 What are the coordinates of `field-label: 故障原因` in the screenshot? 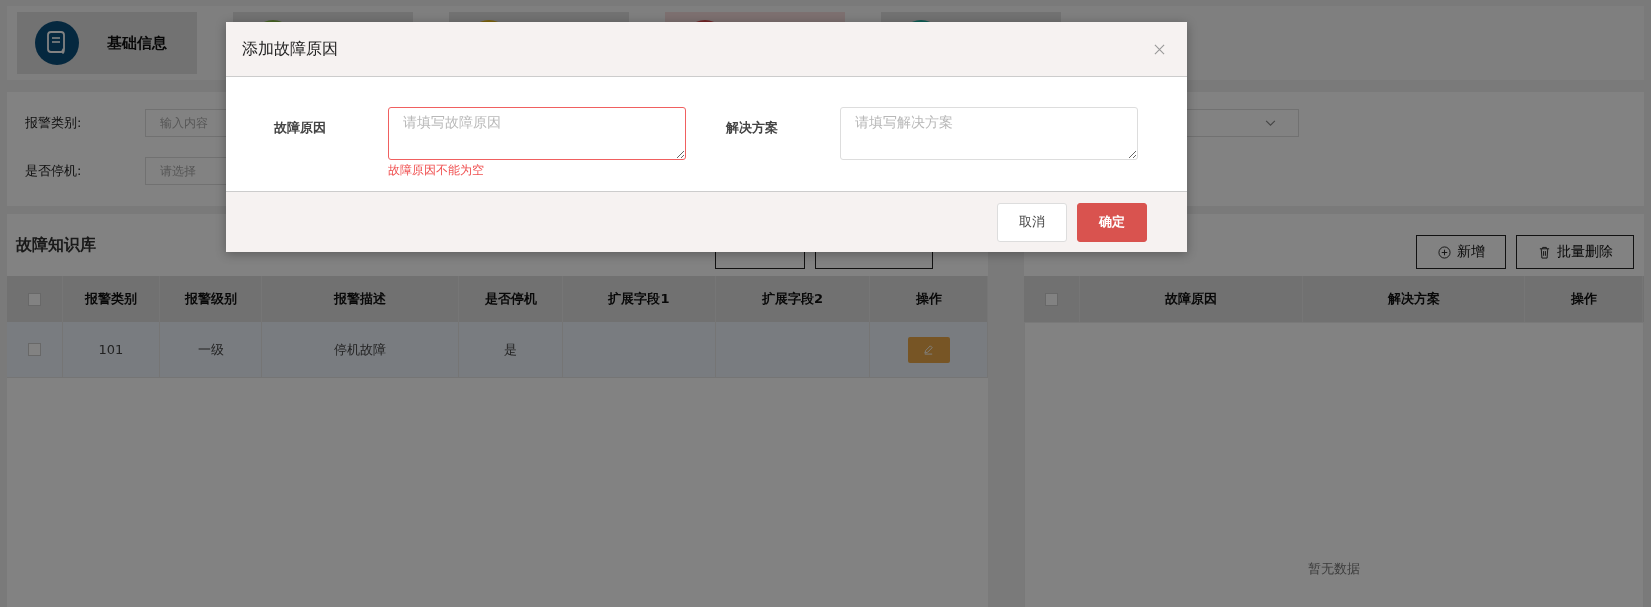 It's located at (300, 128).